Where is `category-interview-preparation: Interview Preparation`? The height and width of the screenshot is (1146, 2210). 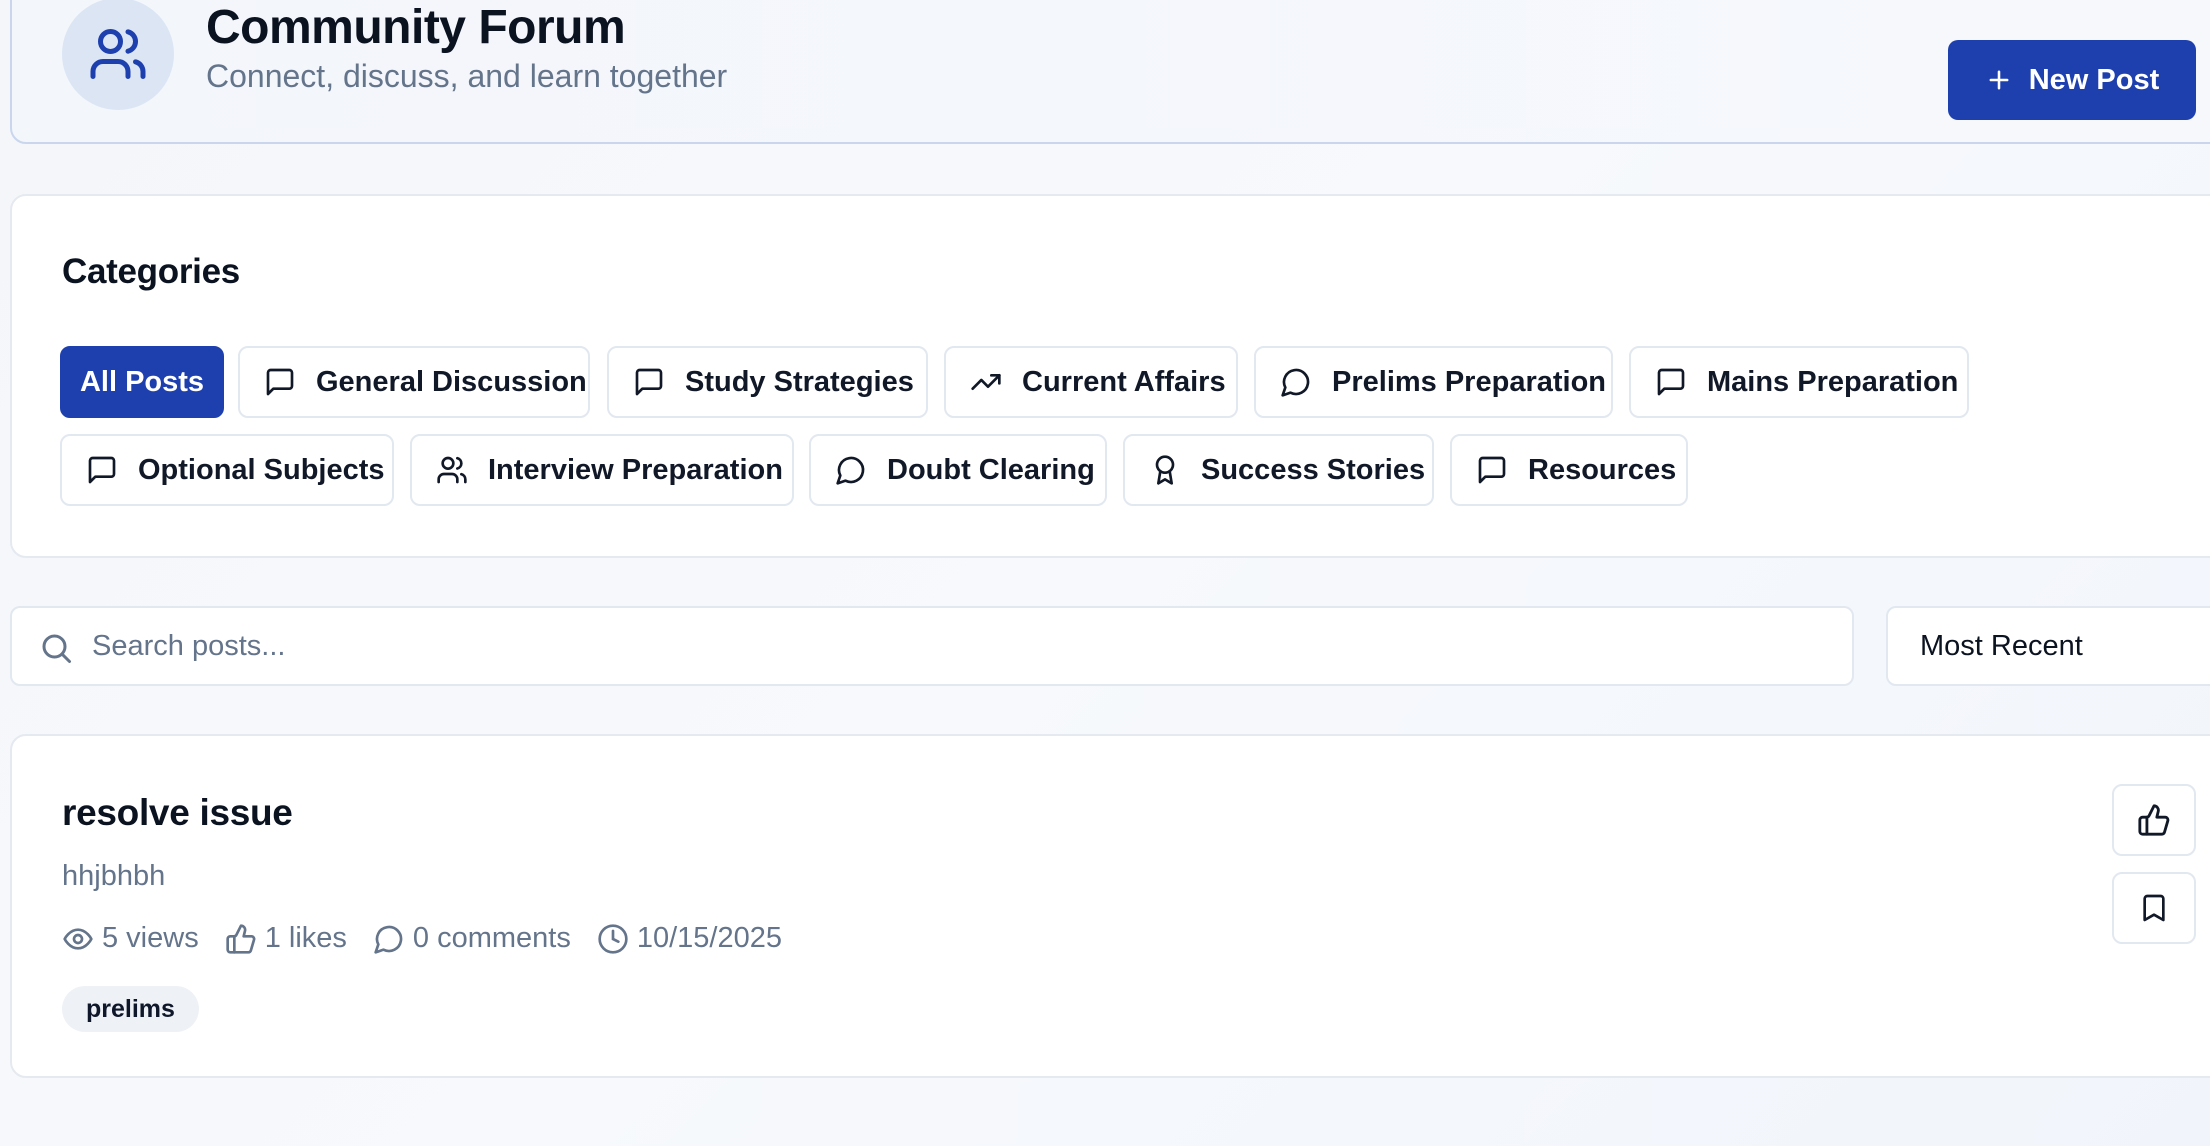 category-interview-preparation: Interview Preparation is located at coordinates (602, 470).